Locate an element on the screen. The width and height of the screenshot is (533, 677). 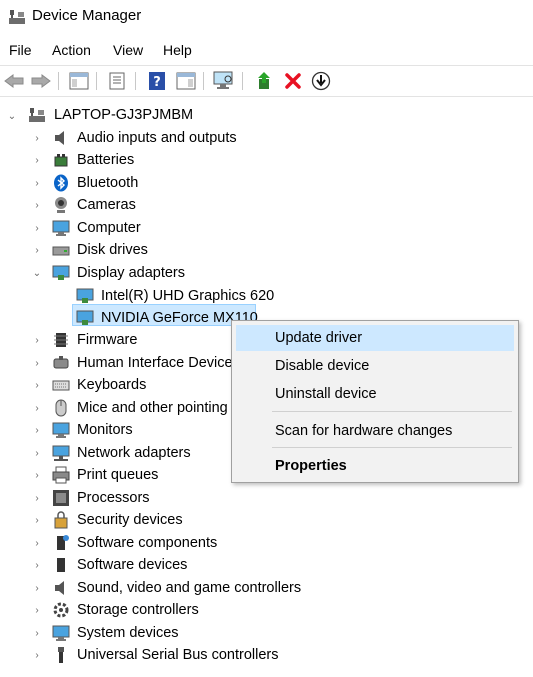
bluetooth-icon is located at coordinates (61, 183).